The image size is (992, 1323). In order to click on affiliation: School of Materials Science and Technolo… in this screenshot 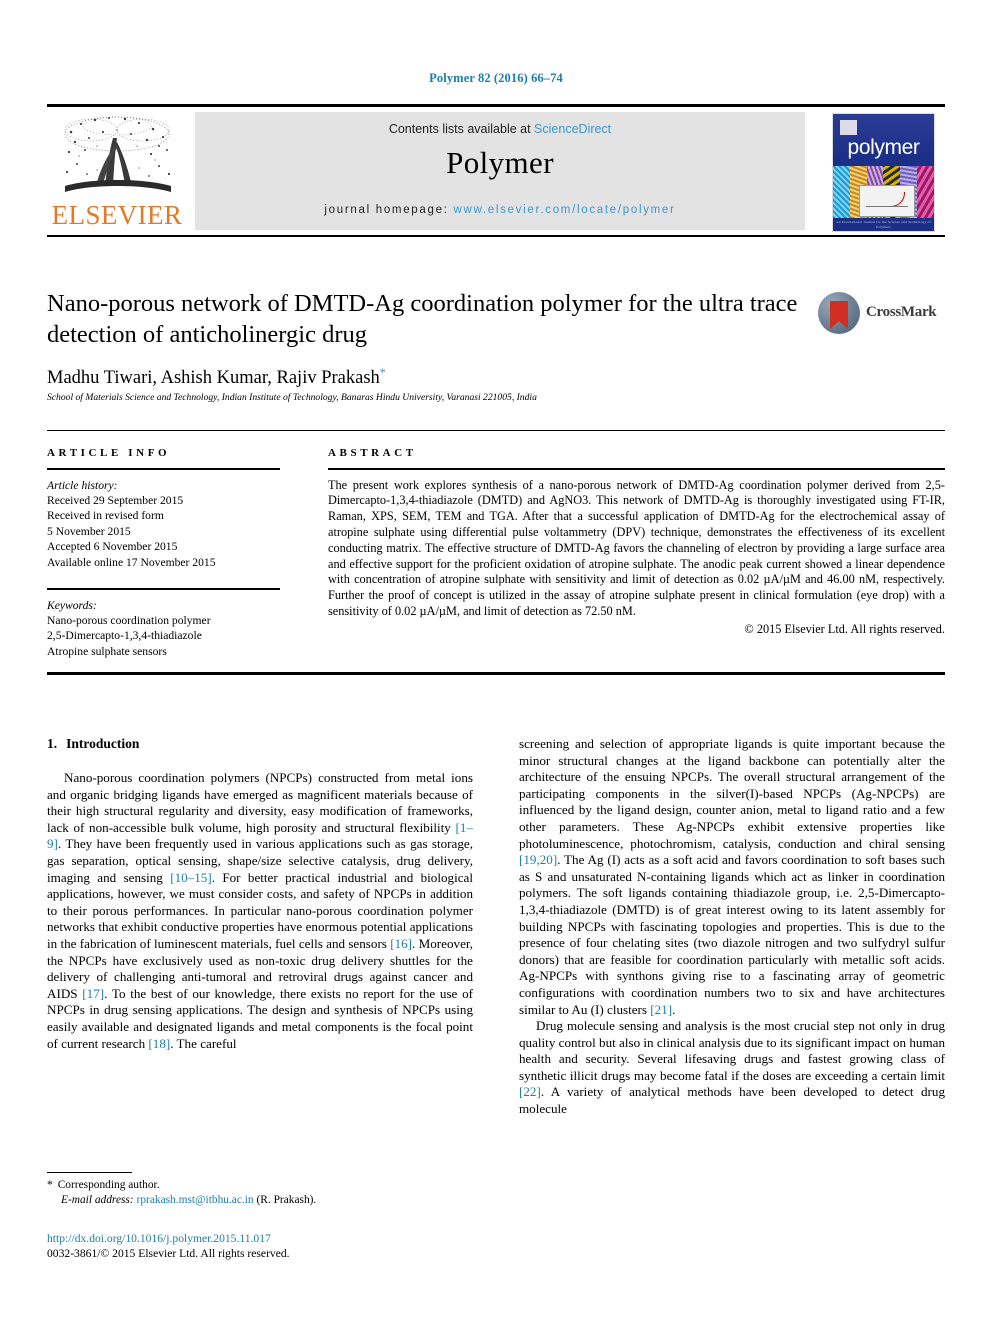, I will do `click(292, 397)`.